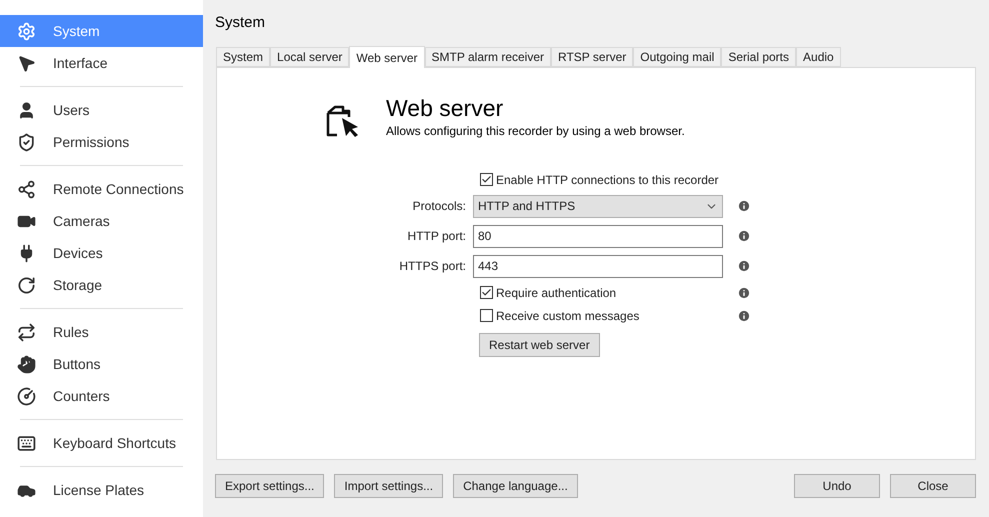 The height and width of the screenshot is (517, 989). I want to click on section-description: Allows configuring this recorder by using a web browser., so click(535, 131).